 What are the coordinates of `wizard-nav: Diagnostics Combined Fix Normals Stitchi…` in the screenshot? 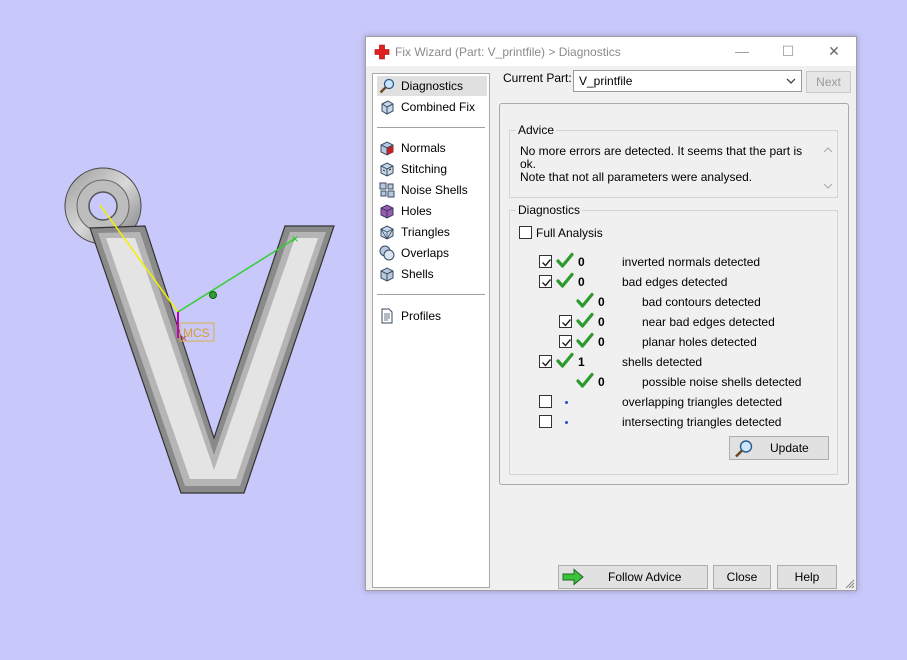 It's located at (431, 330).